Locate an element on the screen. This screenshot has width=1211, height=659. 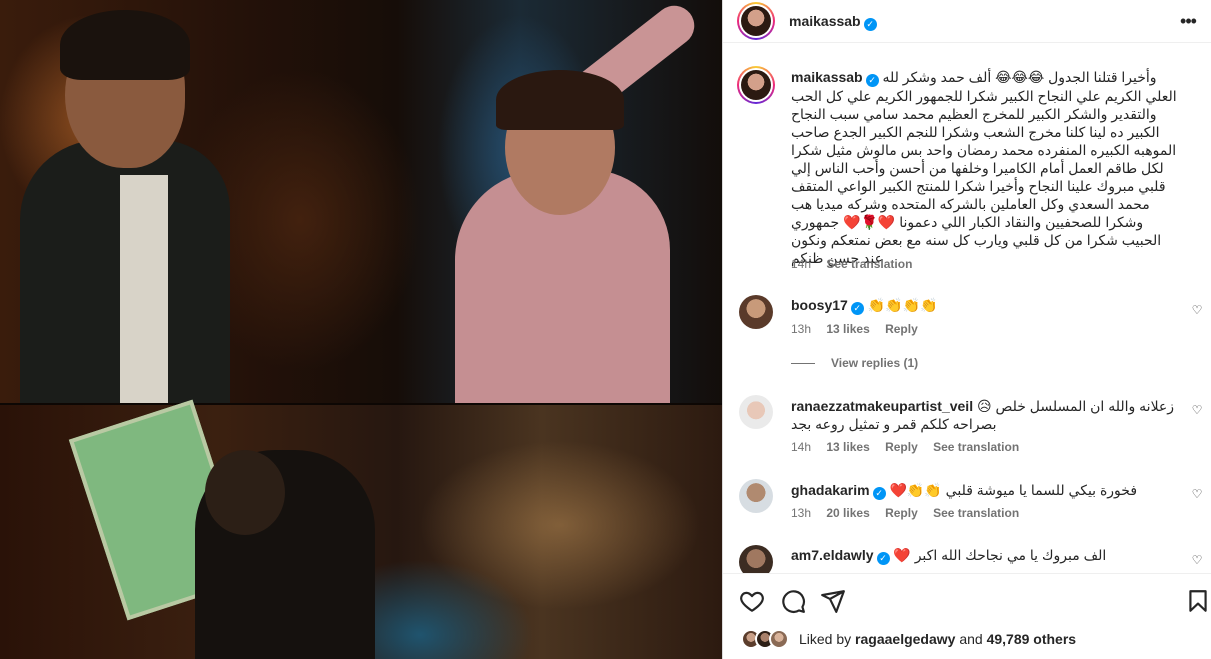
comment-username: boosy17 is located at coordinates (819, 305).